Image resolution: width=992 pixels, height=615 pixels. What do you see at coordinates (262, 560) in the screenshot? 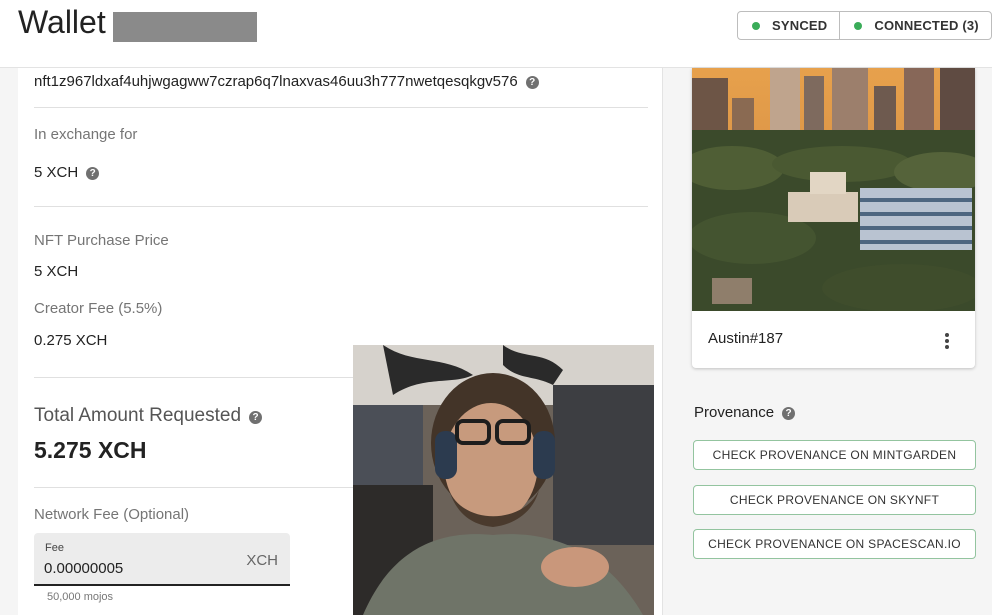
I see `fee-unit: XCH` at bounding box center [262, 560].